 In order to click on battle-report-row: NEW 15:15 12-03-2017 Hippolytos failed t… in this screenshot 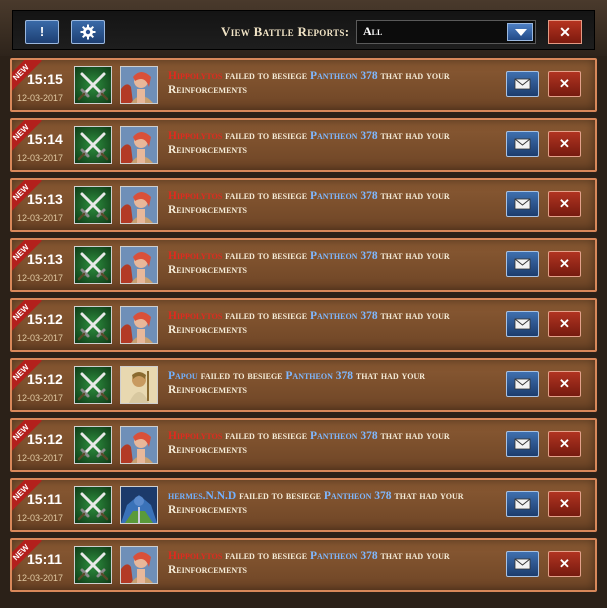, I will do `click(303, 85)`.